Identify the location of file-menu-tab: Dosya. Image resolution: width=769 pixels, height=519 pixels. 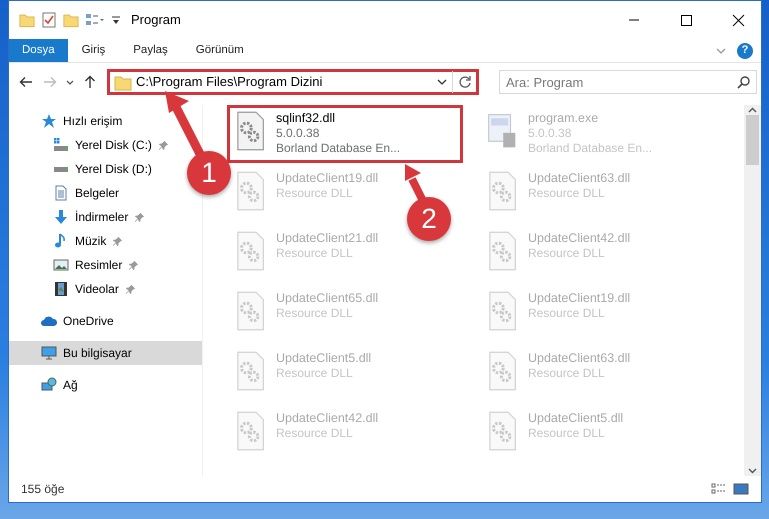
(38, 50).